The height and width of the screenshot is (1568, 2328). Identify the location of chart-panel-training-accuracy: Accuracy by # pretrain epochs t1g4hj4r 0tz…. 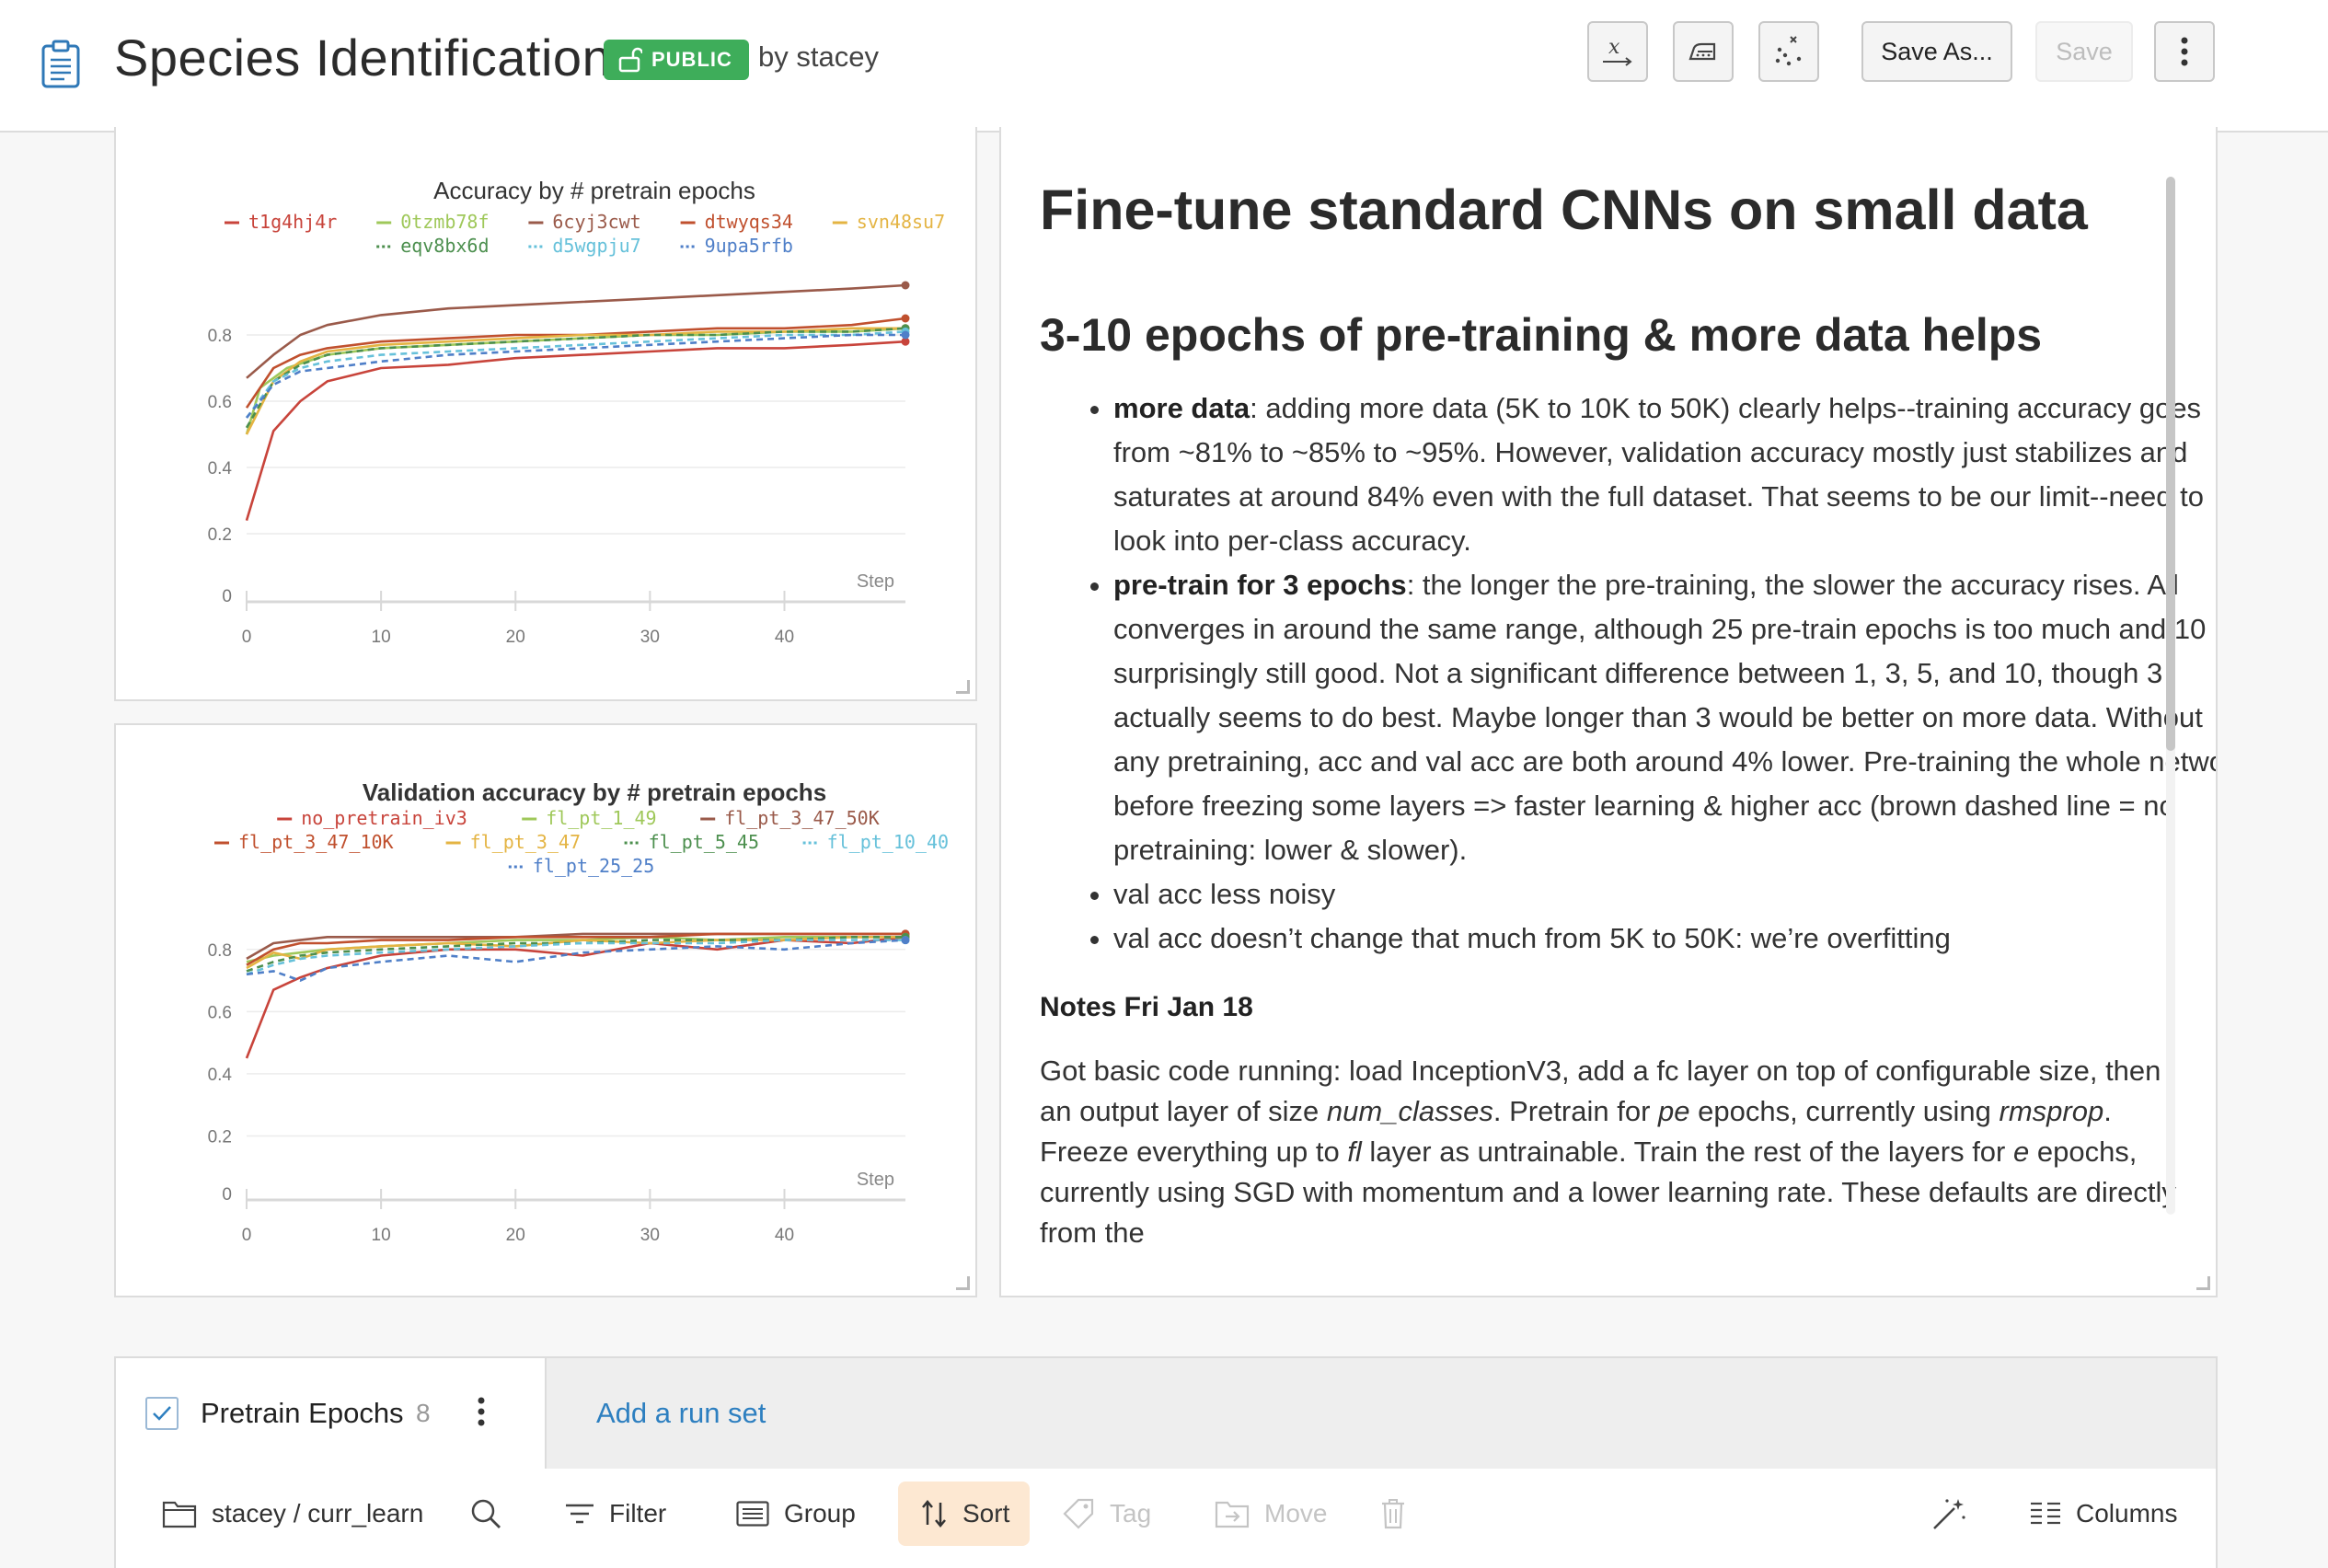
(545, 414).